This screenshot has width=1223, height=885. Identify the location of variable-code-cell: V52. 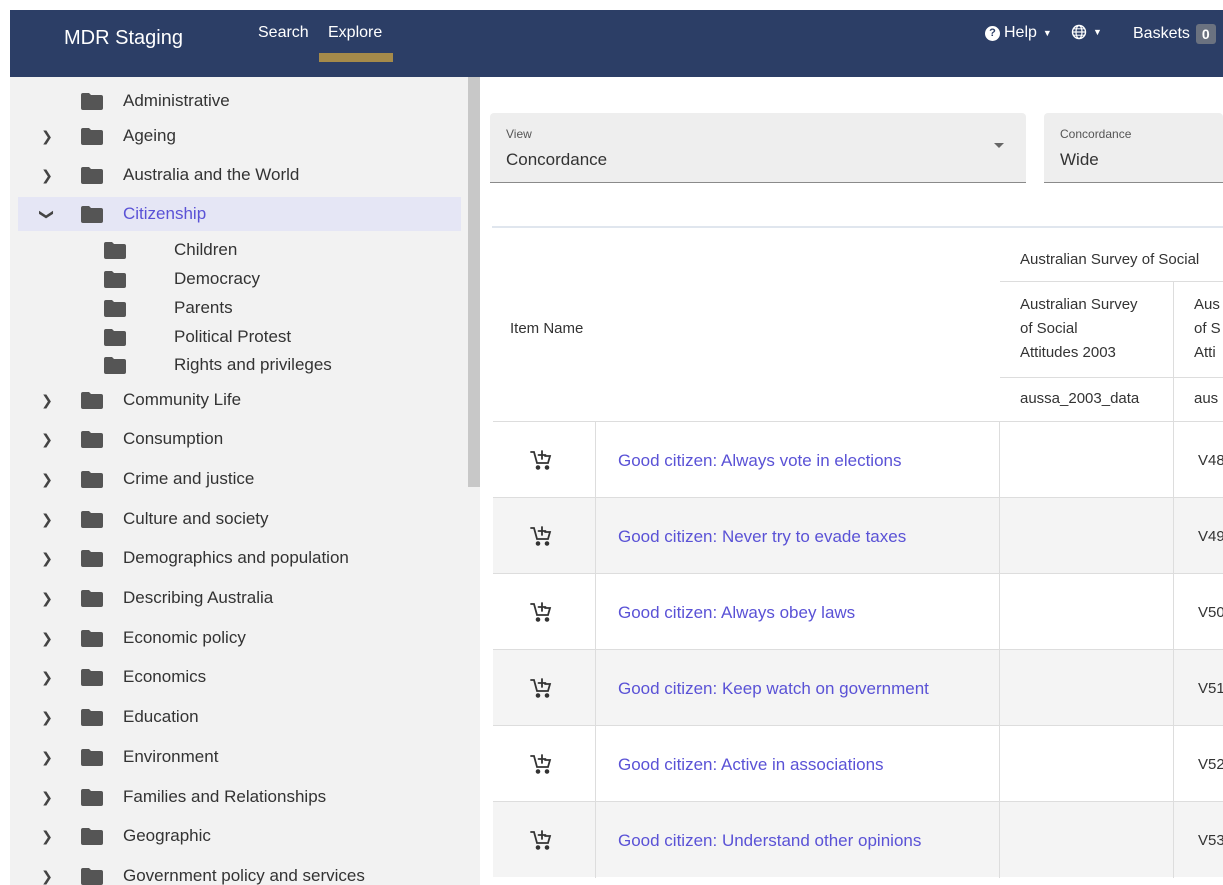
(1210, 764).